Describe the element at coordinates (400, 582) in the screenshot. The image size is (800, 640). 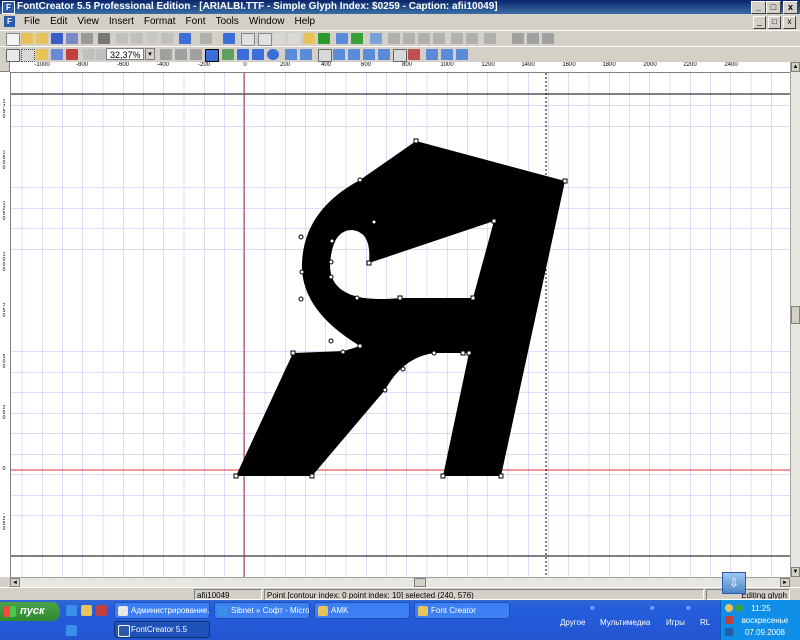
I see `horizontal-scrollbar: ◄ ►` at that location.